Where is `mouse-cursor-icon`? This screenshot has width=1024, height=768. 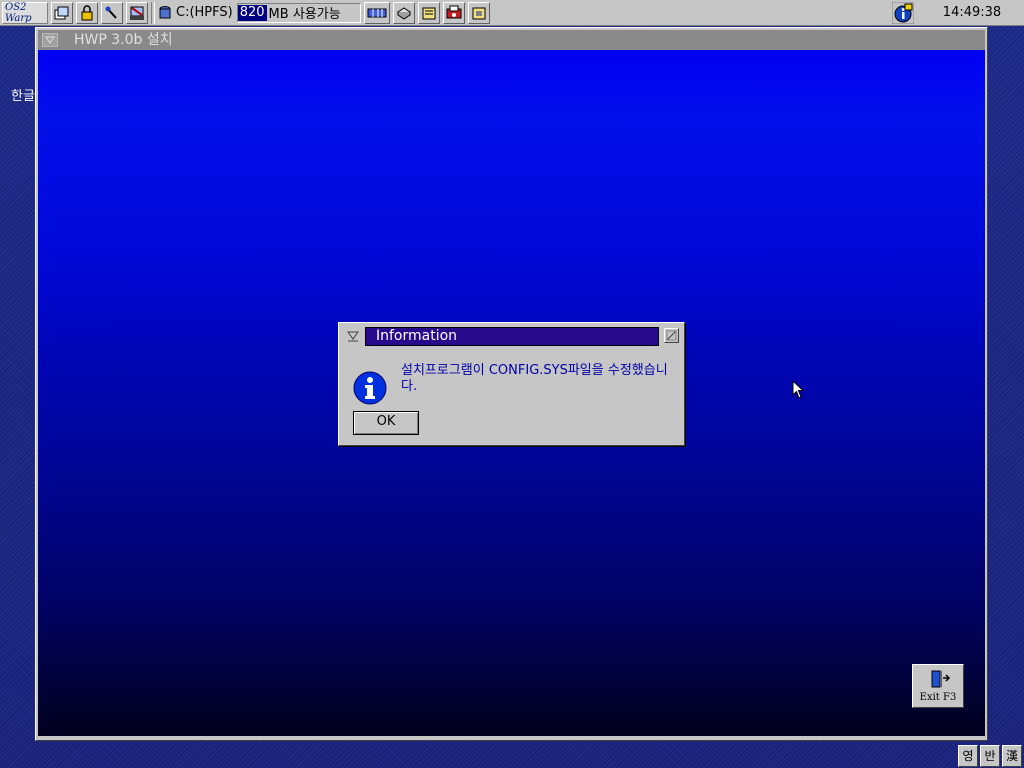
mouse-cursor-icon is located at coordinates (798, 389).